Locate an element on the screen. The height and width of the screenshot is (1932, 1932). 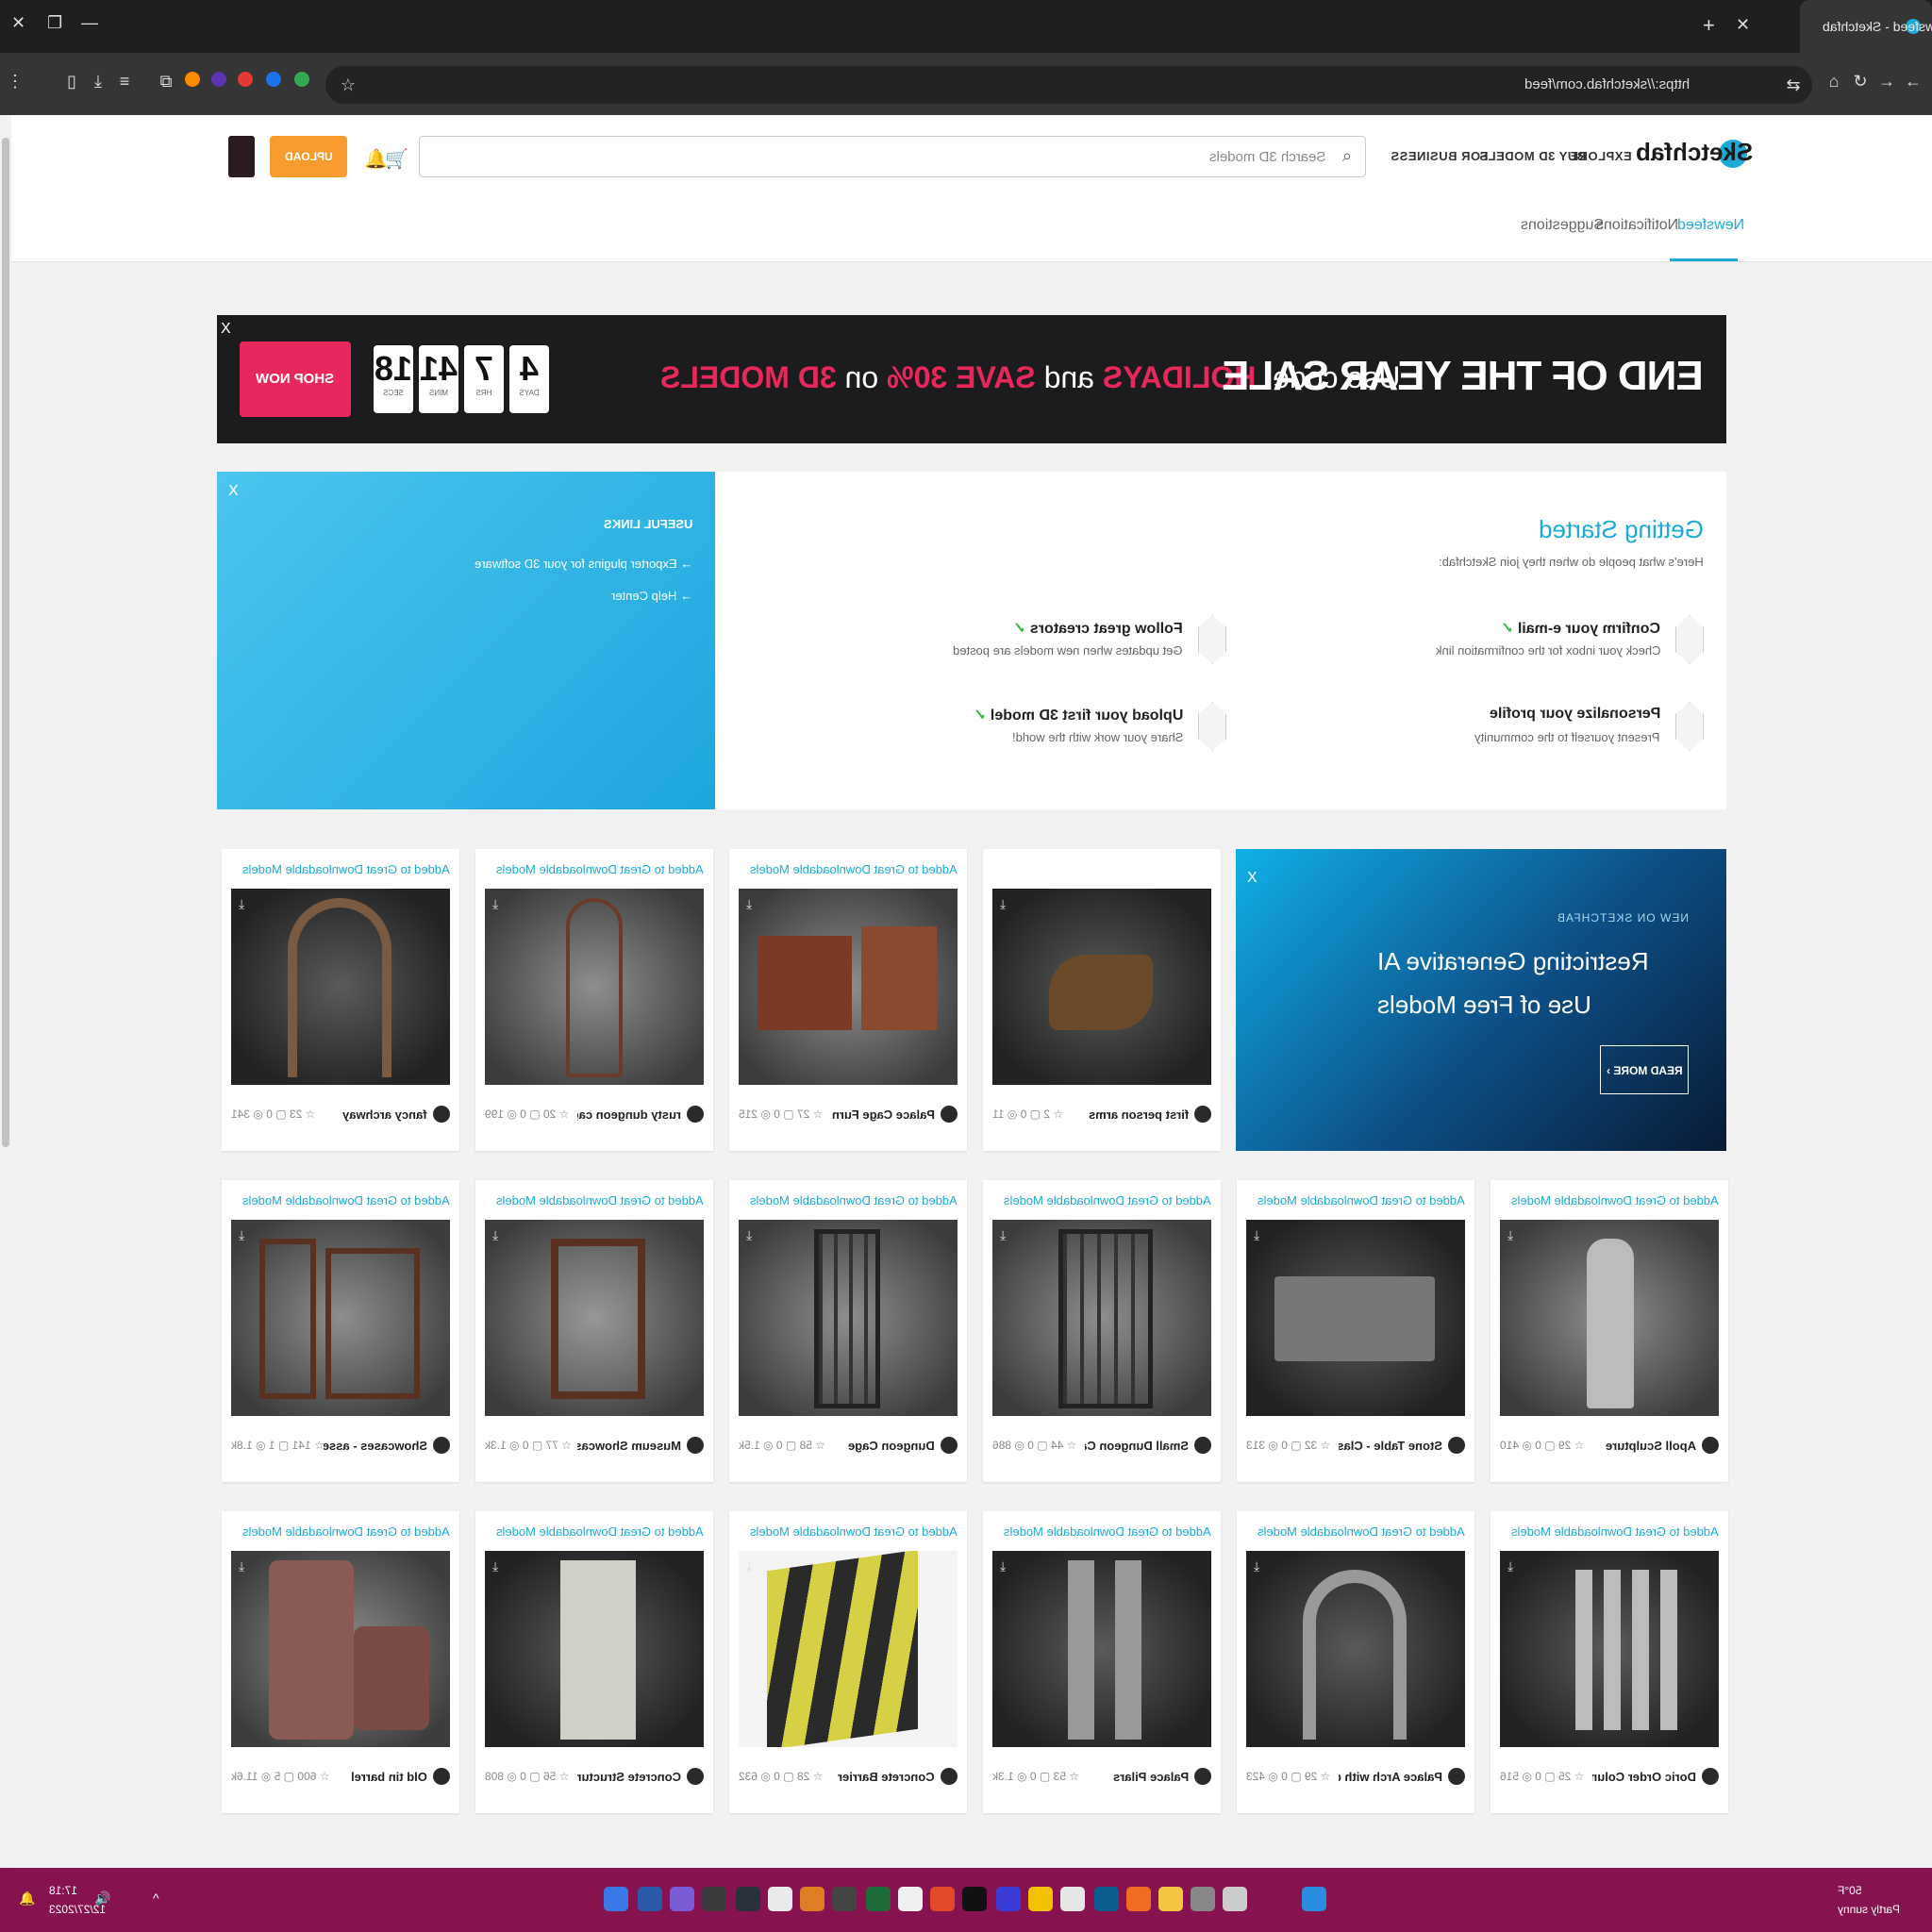
tab-close-icon: ✕ is located at coordinates (1743, 25).